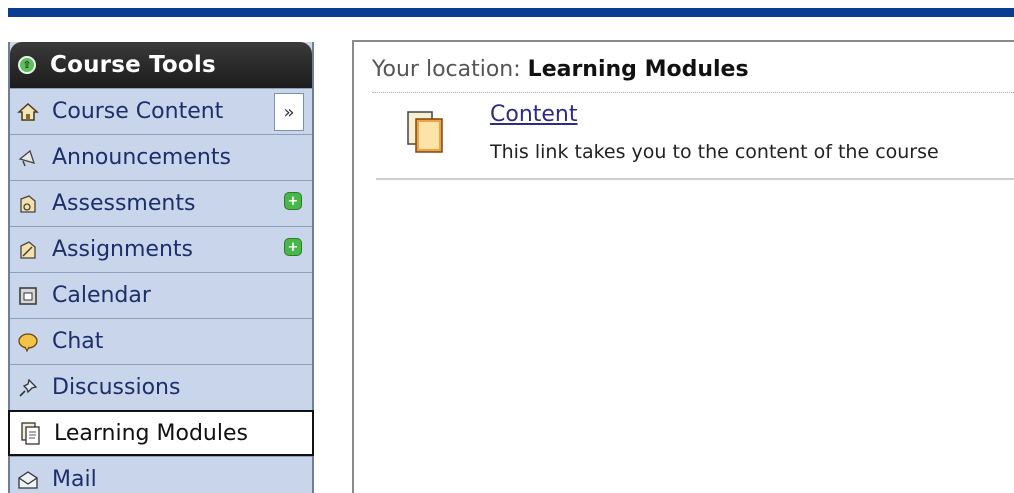  I want to click on sidebar-item-label: Course Content, so click(138, 111).